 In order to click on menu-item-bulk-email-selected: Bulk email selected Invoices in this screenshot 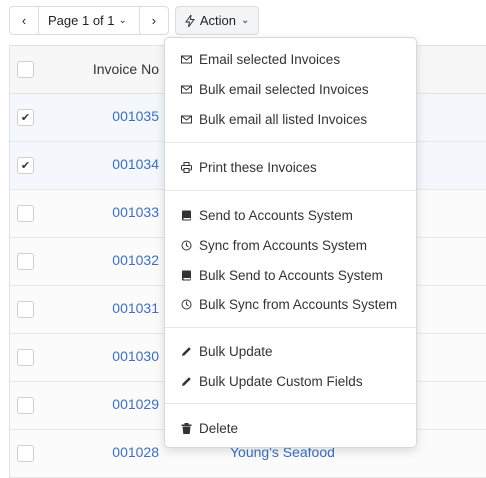, I will do `click(290, 89)`.